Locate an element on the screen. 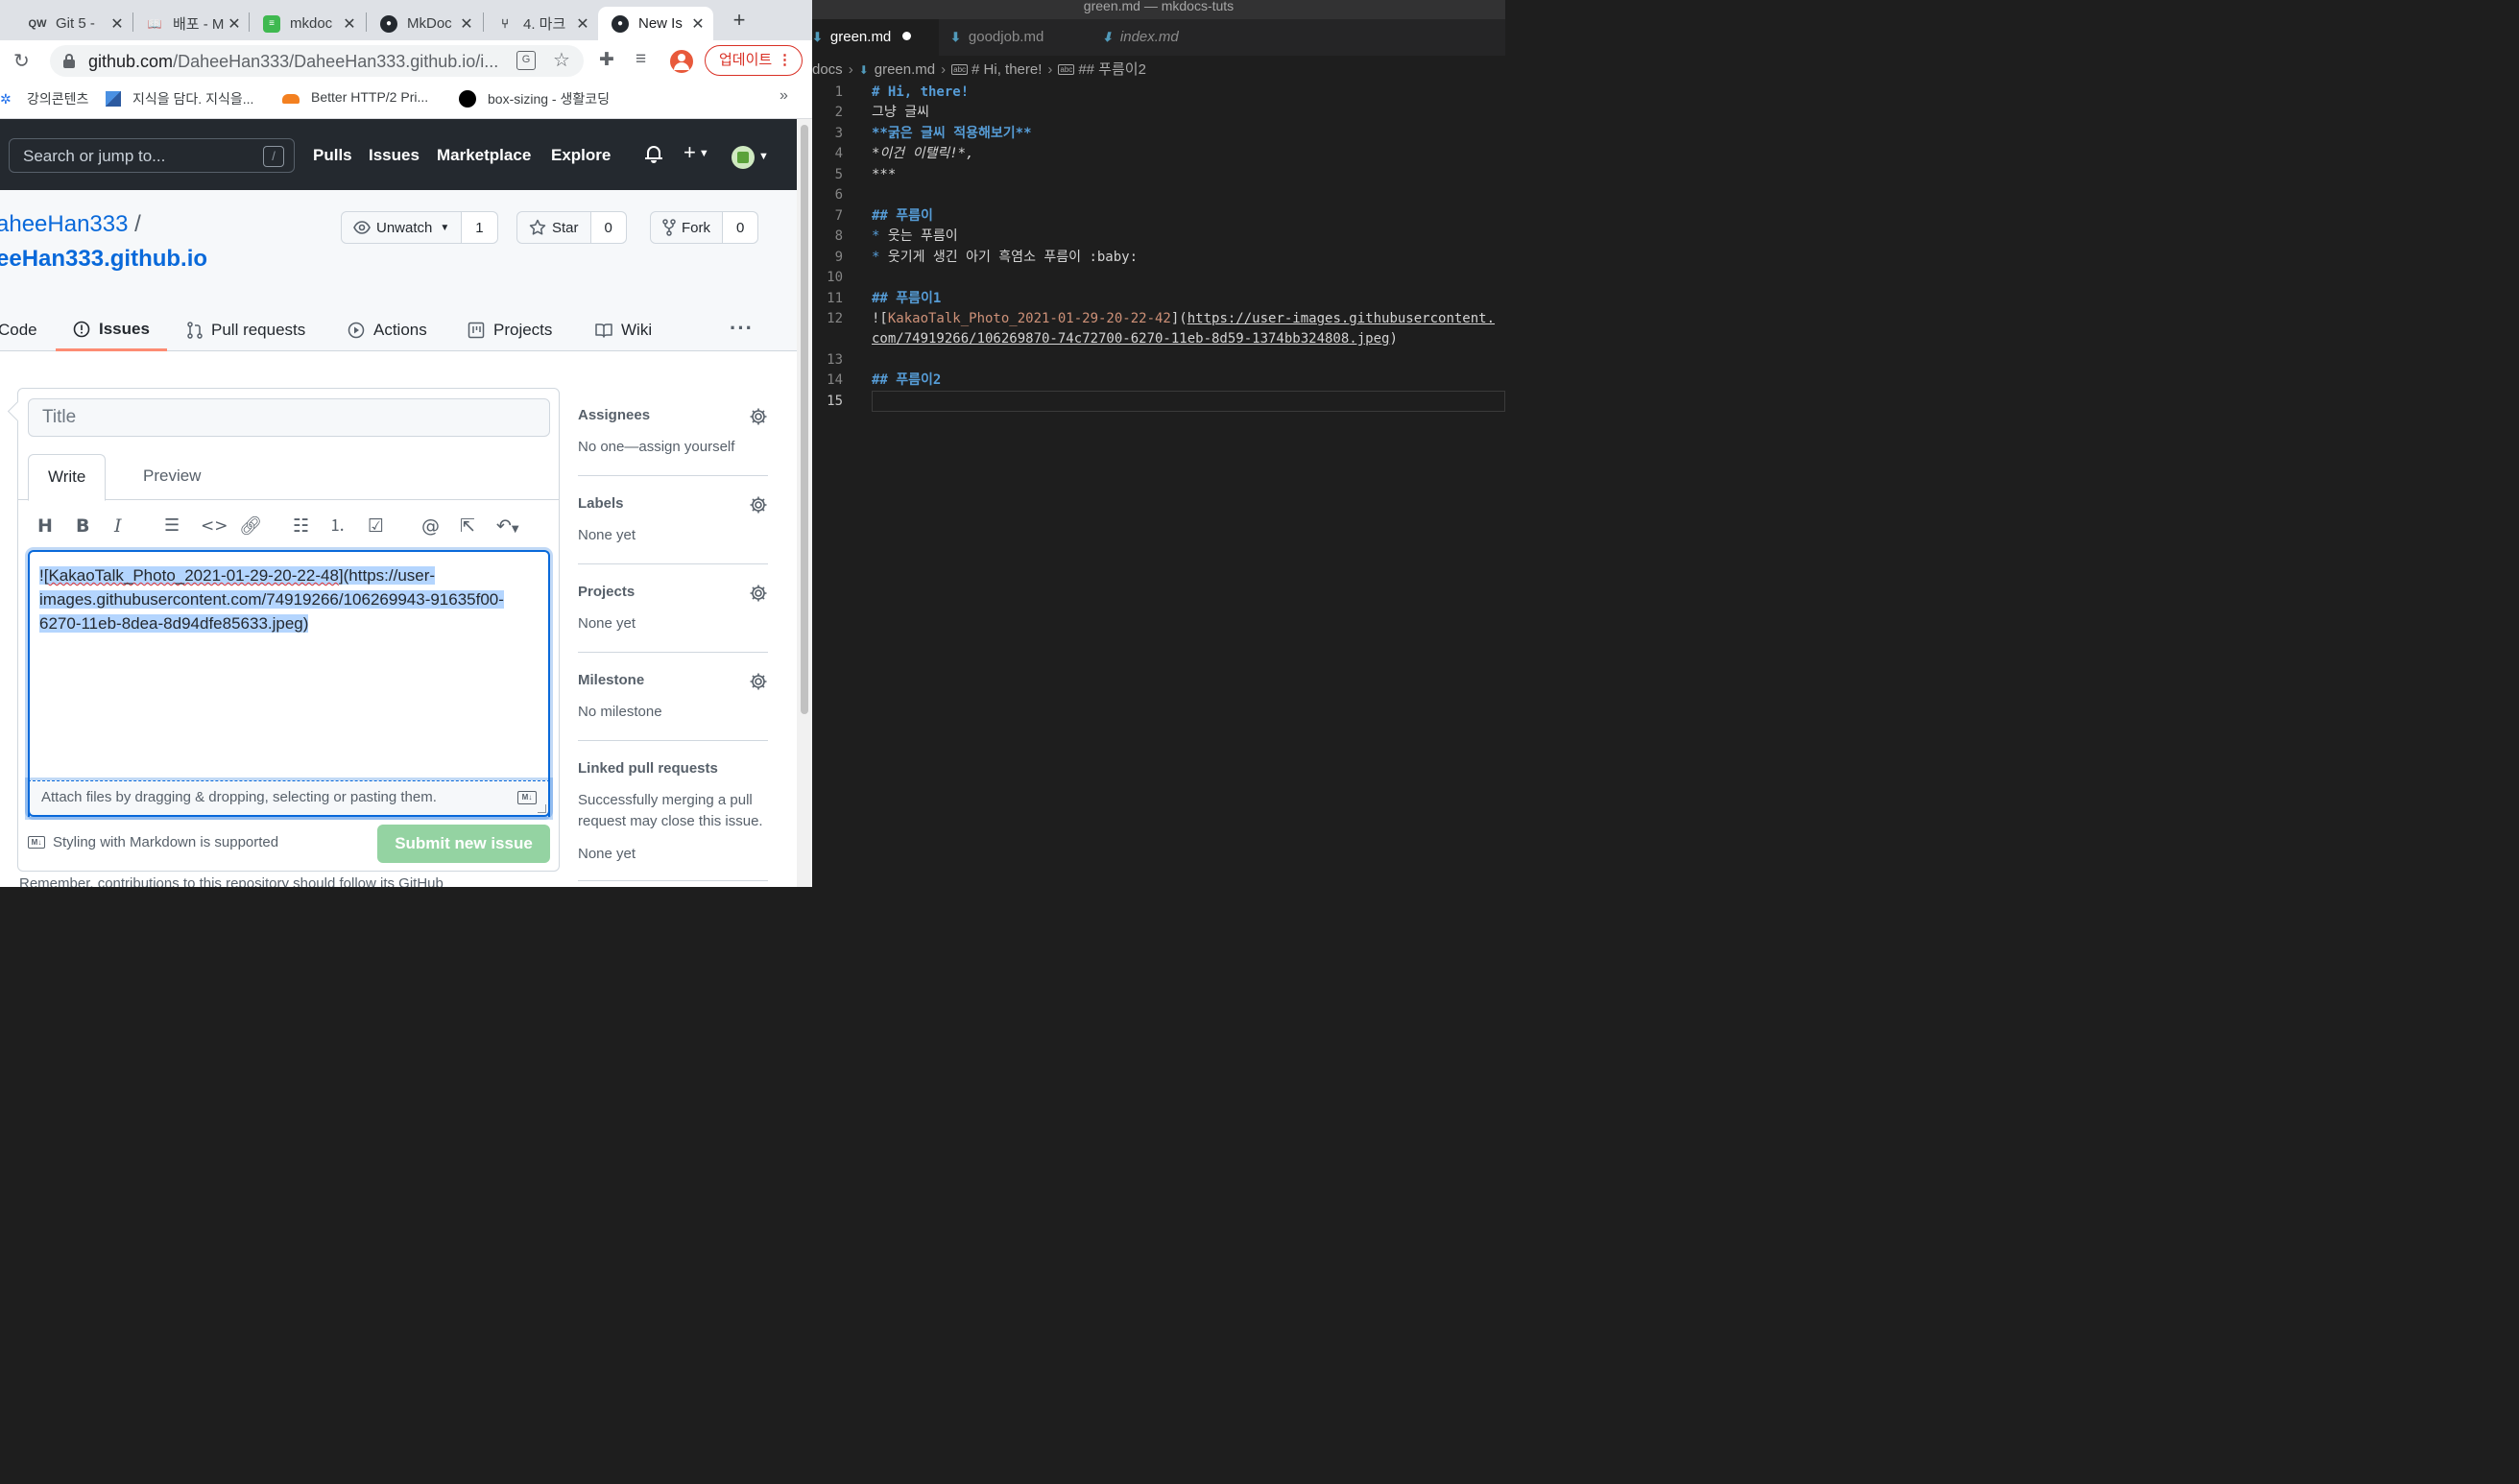  browser-tab: ≡ mkdoc ✕ is located at coordinates (310, 23).